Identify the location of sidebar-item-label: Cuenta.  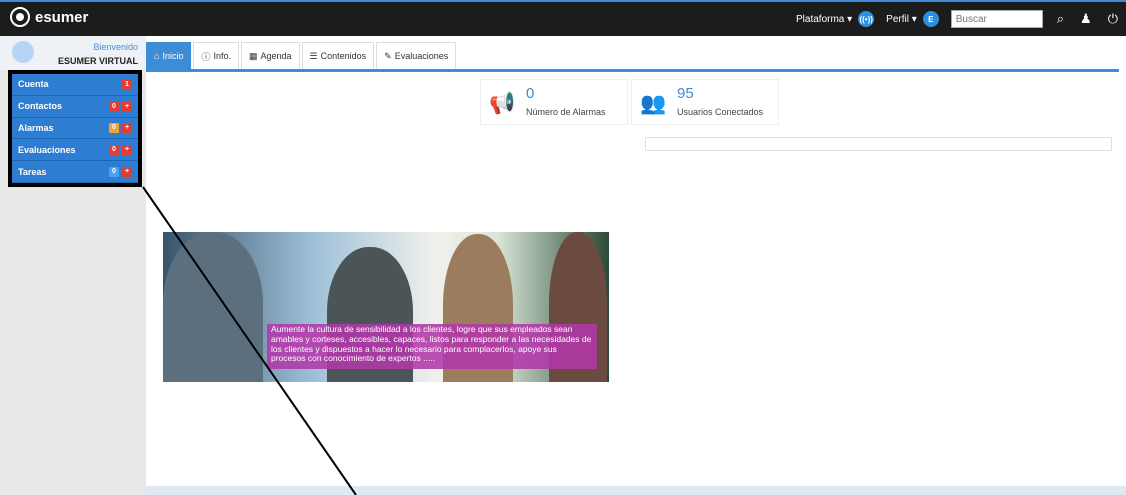
(33, 84).